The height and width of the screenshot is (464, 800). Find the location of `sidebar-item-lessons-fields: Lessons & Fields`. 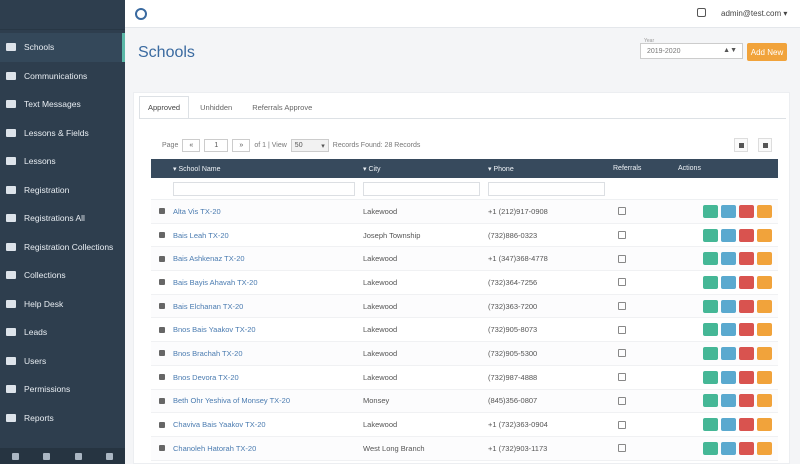

sidebar-item-lessons-fields: Lessons & Fields is located at coordinates (62, 133).